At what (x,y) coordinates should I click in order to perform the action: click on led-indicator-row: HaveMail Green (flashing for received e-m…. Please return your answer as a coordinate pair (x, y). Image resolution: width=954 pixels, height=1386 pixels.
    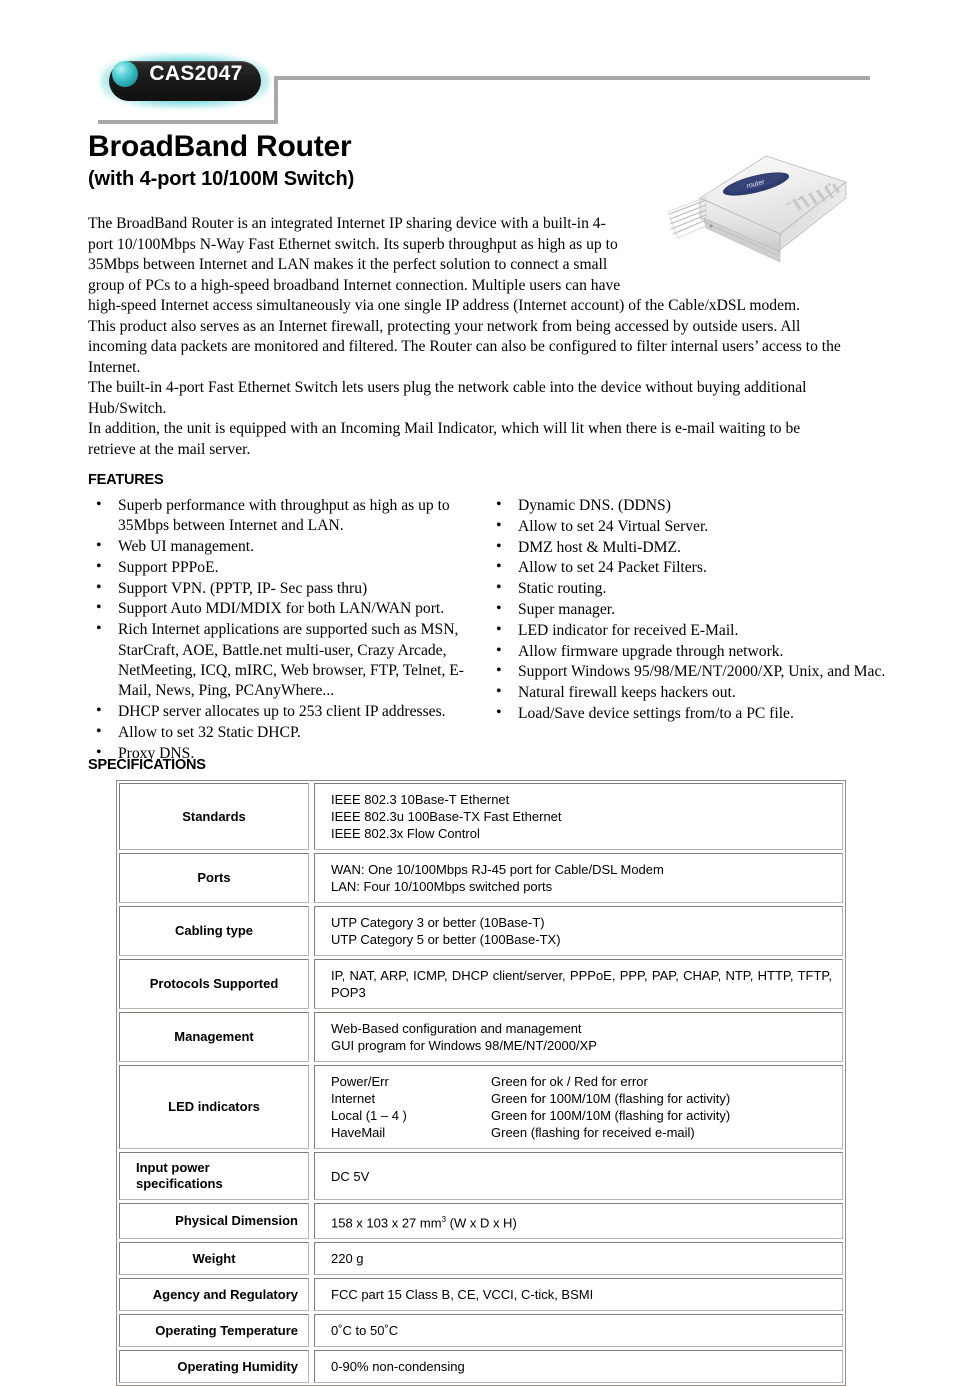
    Looking at the image, I should click on (581, 1132).